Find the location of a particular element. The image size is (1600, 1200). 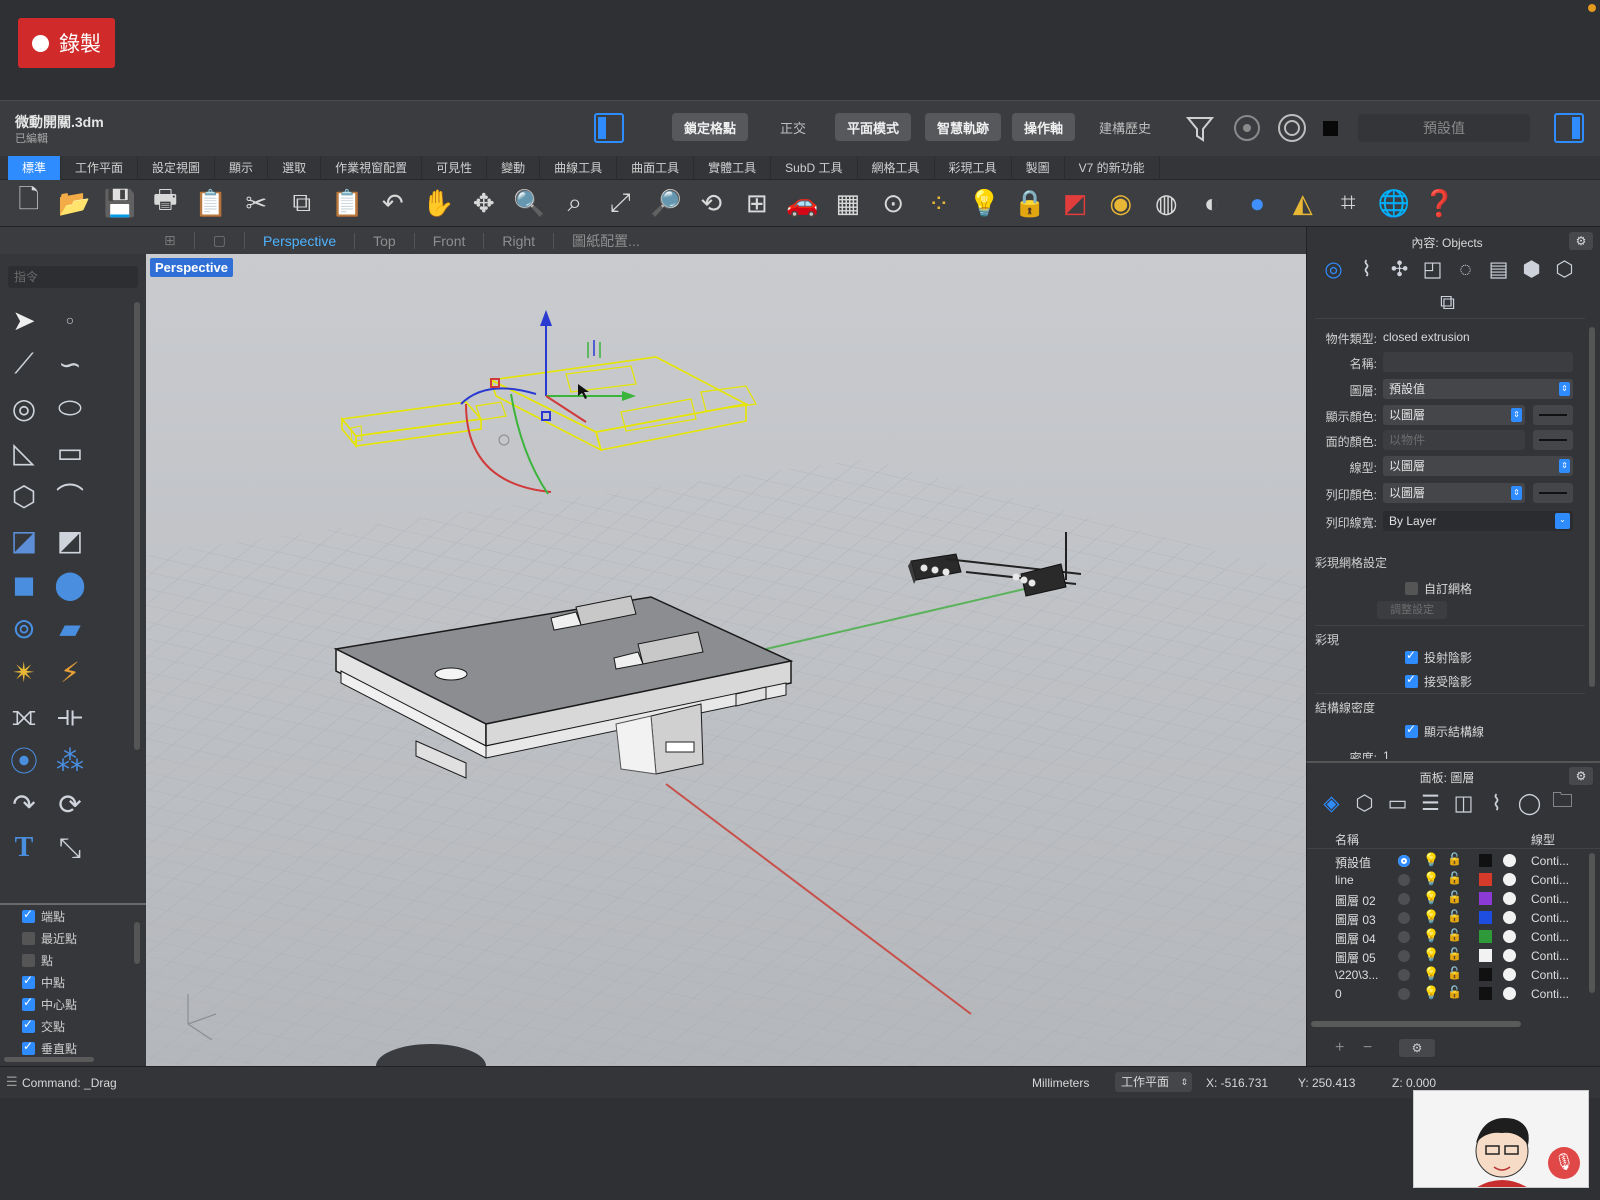

toggle-history: 建構歷史 is located at coordinates (1125, 127).